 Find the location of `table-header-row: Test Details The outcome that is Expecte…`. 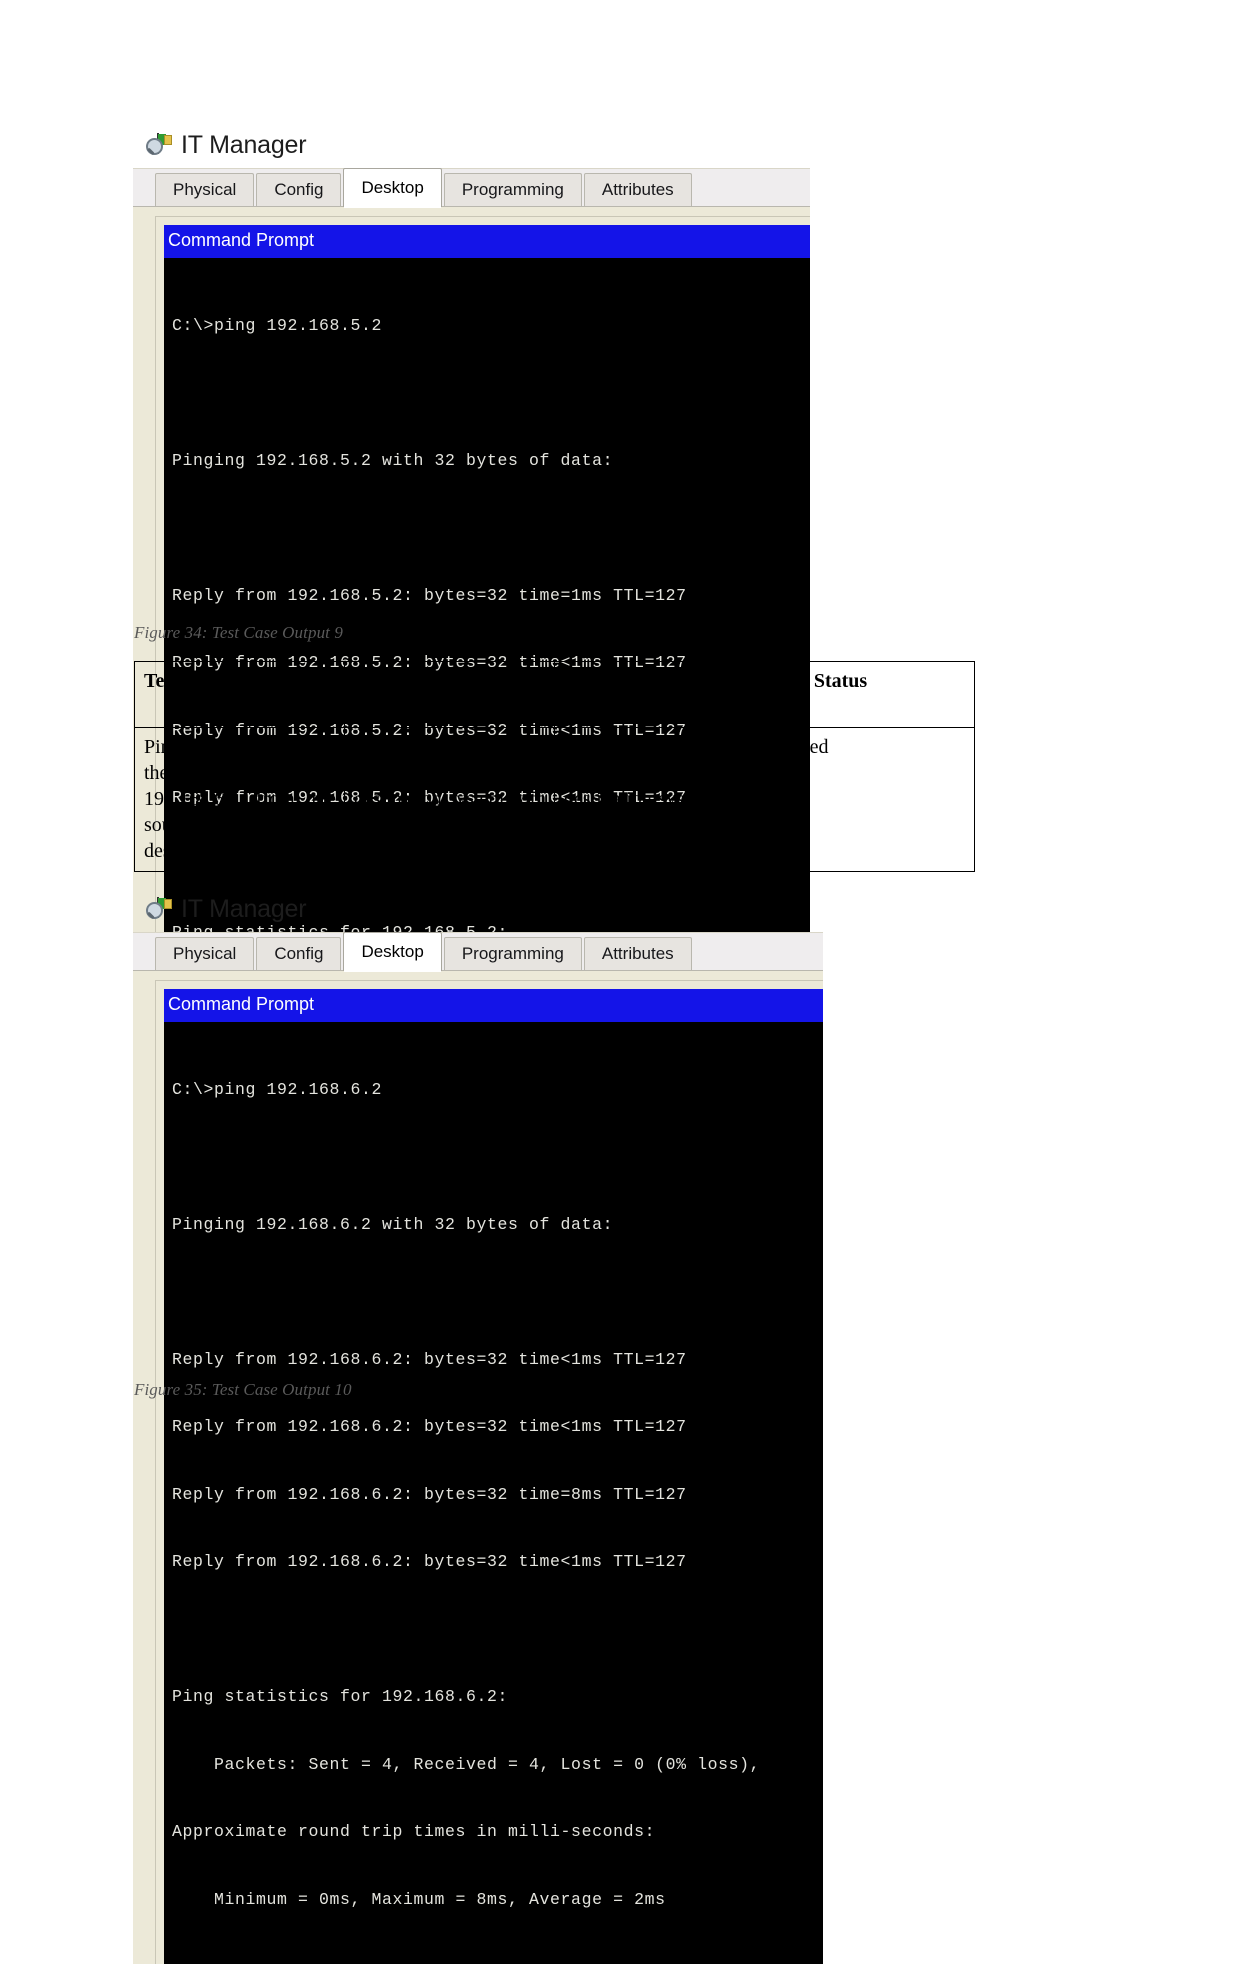

table-header-row: Test Details The outcome that is Expecte… is located at coordinates (554, 694).